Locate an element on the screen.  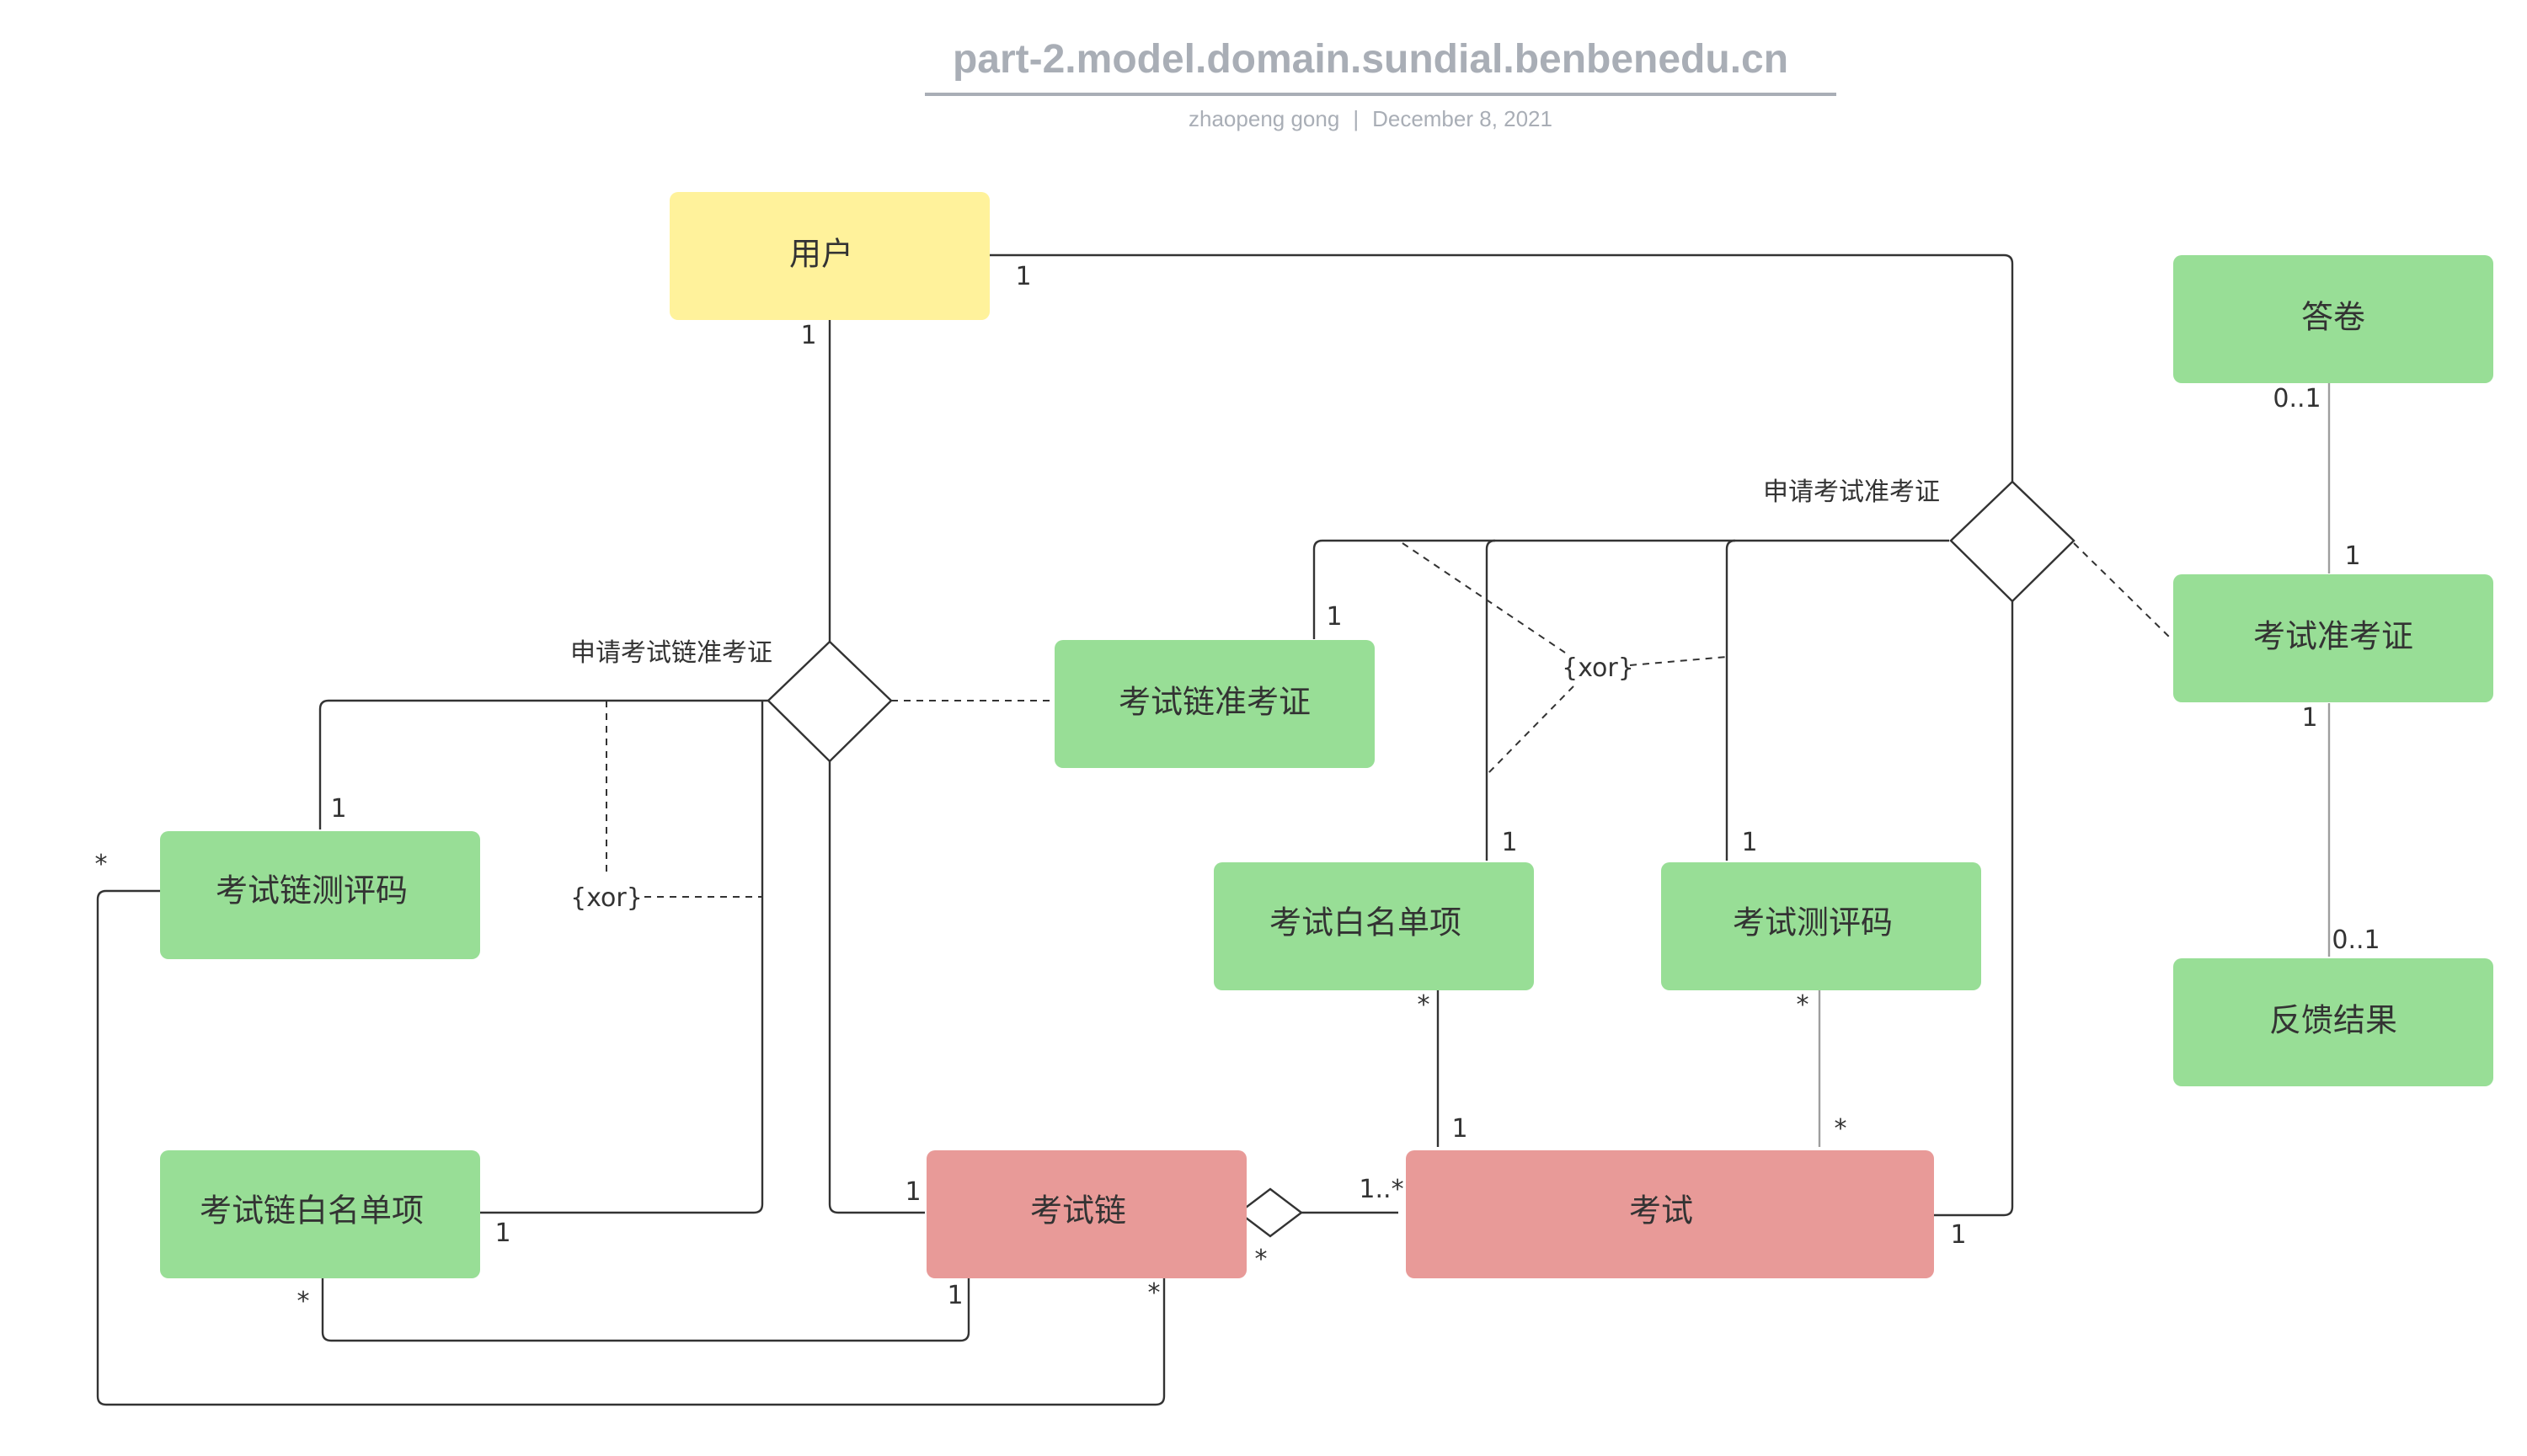
mult-exam-eval-code-top: 1 is located at coordinates (1749, 842).